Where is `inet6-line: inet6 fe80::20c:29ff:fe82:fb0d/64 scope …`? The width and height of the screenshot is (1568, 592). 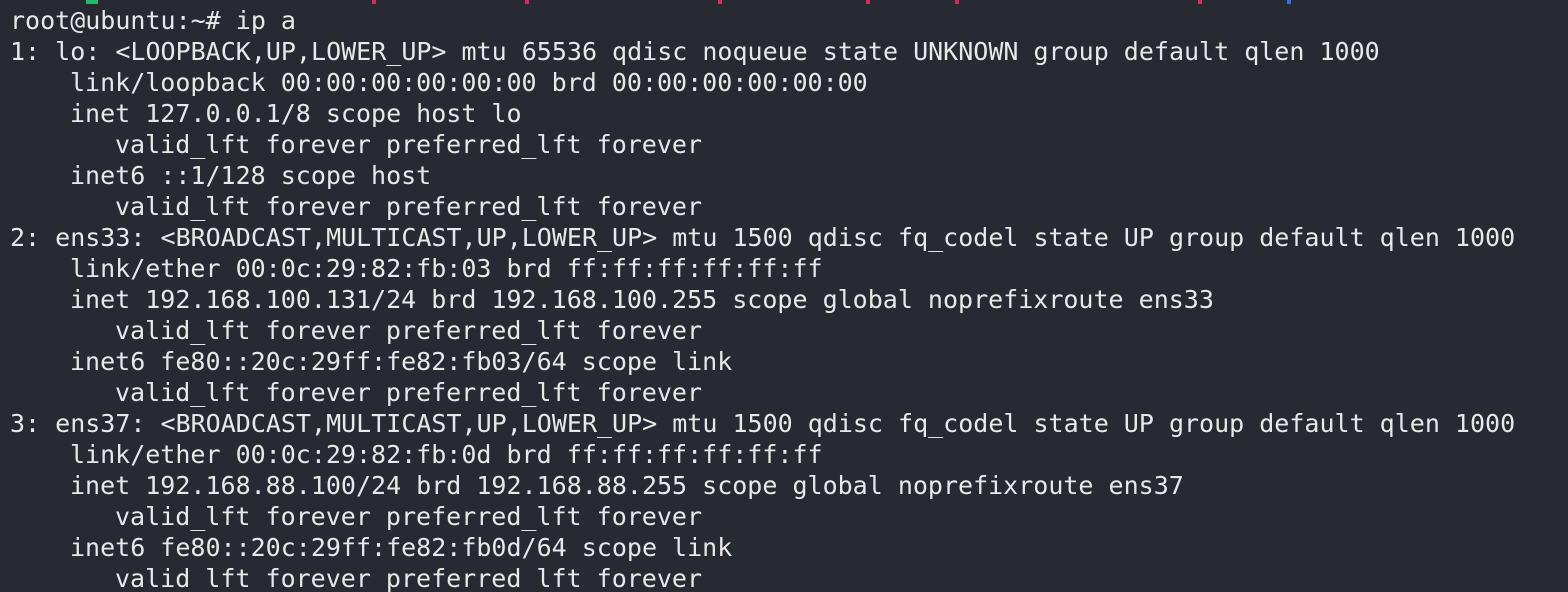 inet6-line: inet6 fe80::20c:29ff:fe82:fb0d/64 scope … is located at coordinates (401, 547).